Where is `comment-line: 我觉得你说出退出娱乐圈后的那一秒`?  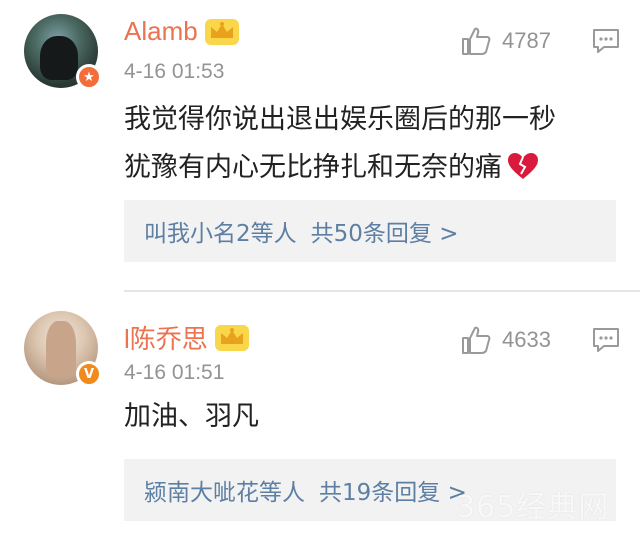 comment-line: 我觉得你说出退出娱乐圈后的那一秒 is located at coordinates (340, 119).